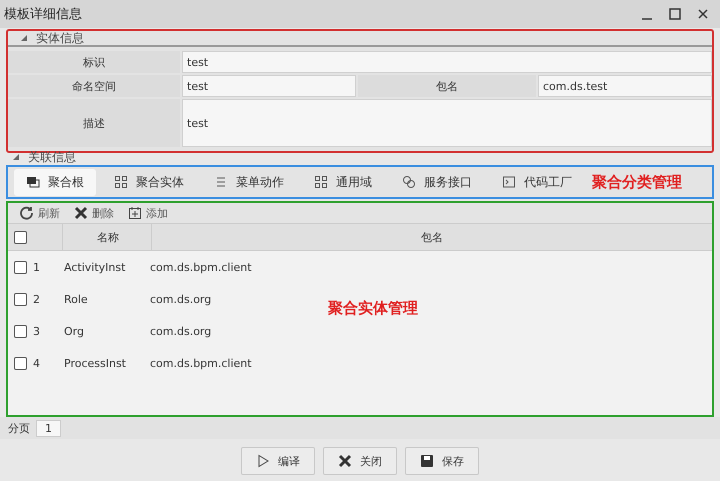 The width and height of the screenshot is (720, 481). Describe the element at coordinates (373, 308) in the screenshot. I see `annotation-label: 聚合实体管理` at that location.